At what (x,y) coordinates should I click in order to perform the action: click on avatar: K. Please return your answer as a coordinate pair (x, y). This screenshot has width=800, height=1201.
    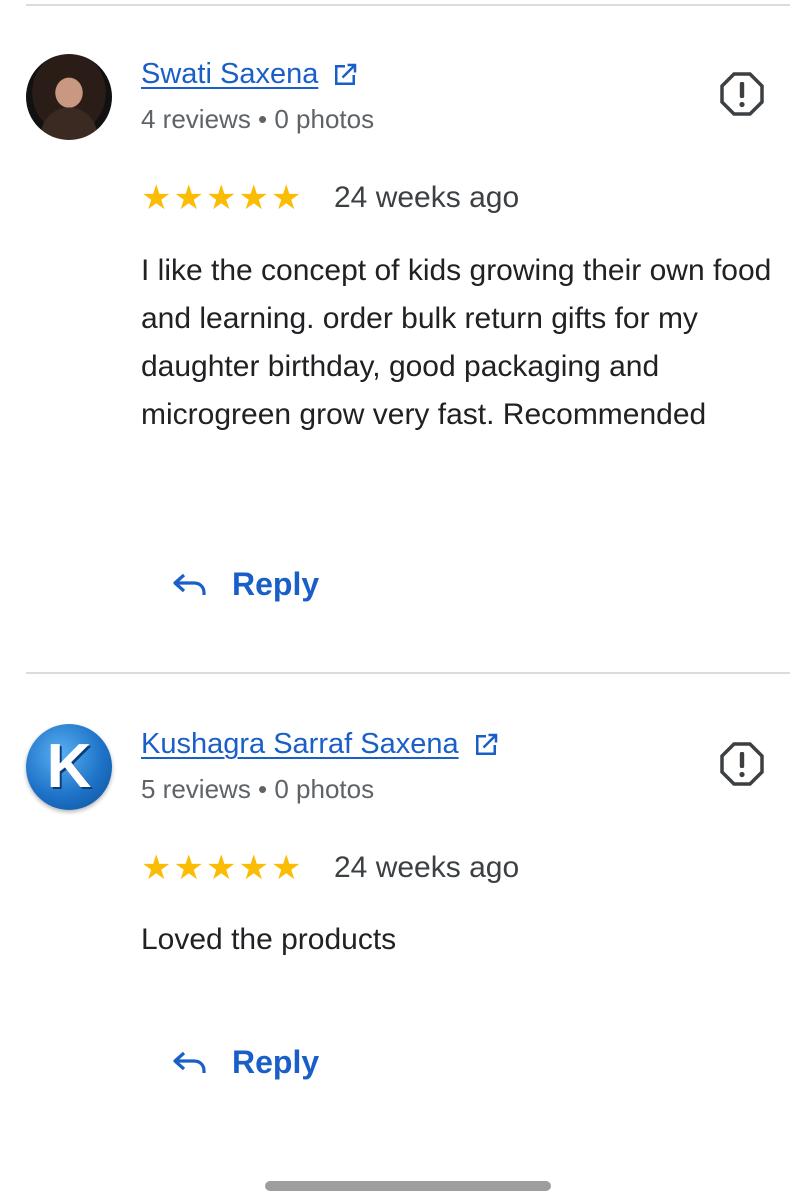
    Looking at the image, I should click on (69, 767).